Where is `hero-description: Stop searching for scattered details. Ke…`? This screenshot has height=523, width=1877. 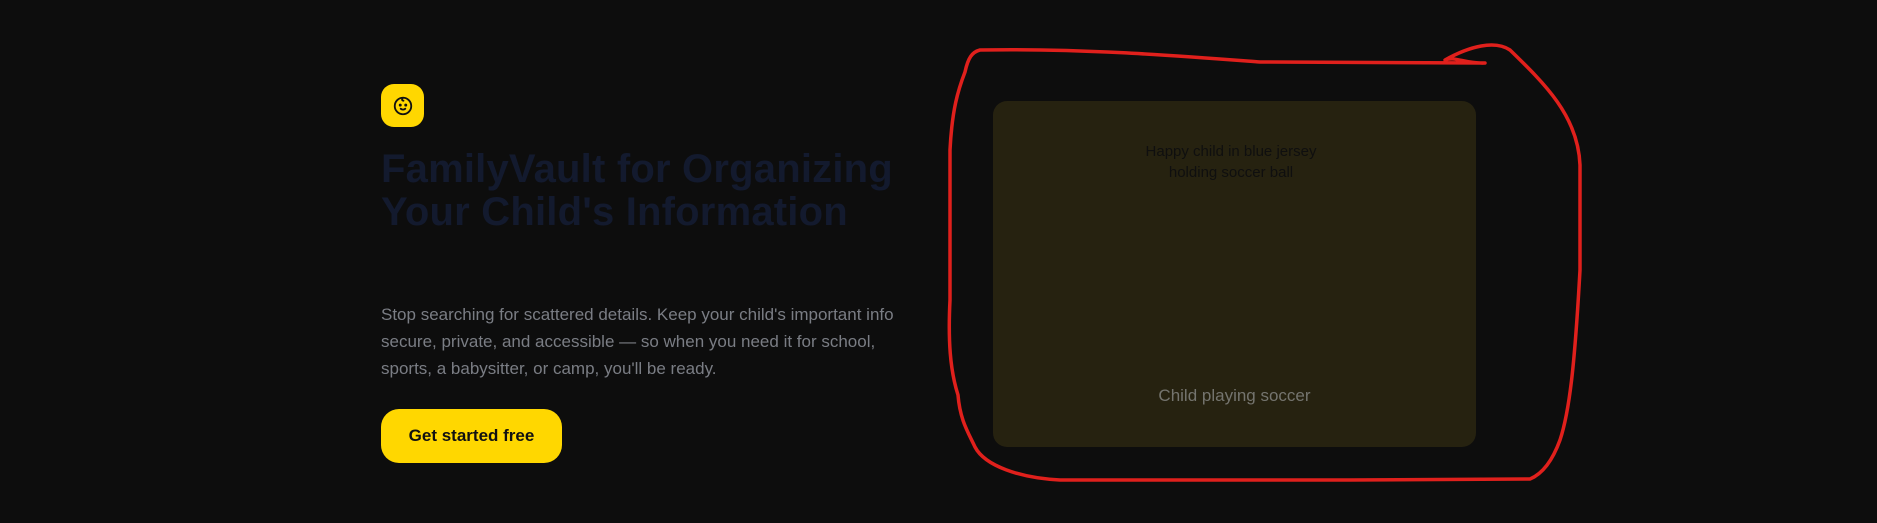
hero-description: Stop searching for scattered details. Ke… is located at coordinates (637, 341).